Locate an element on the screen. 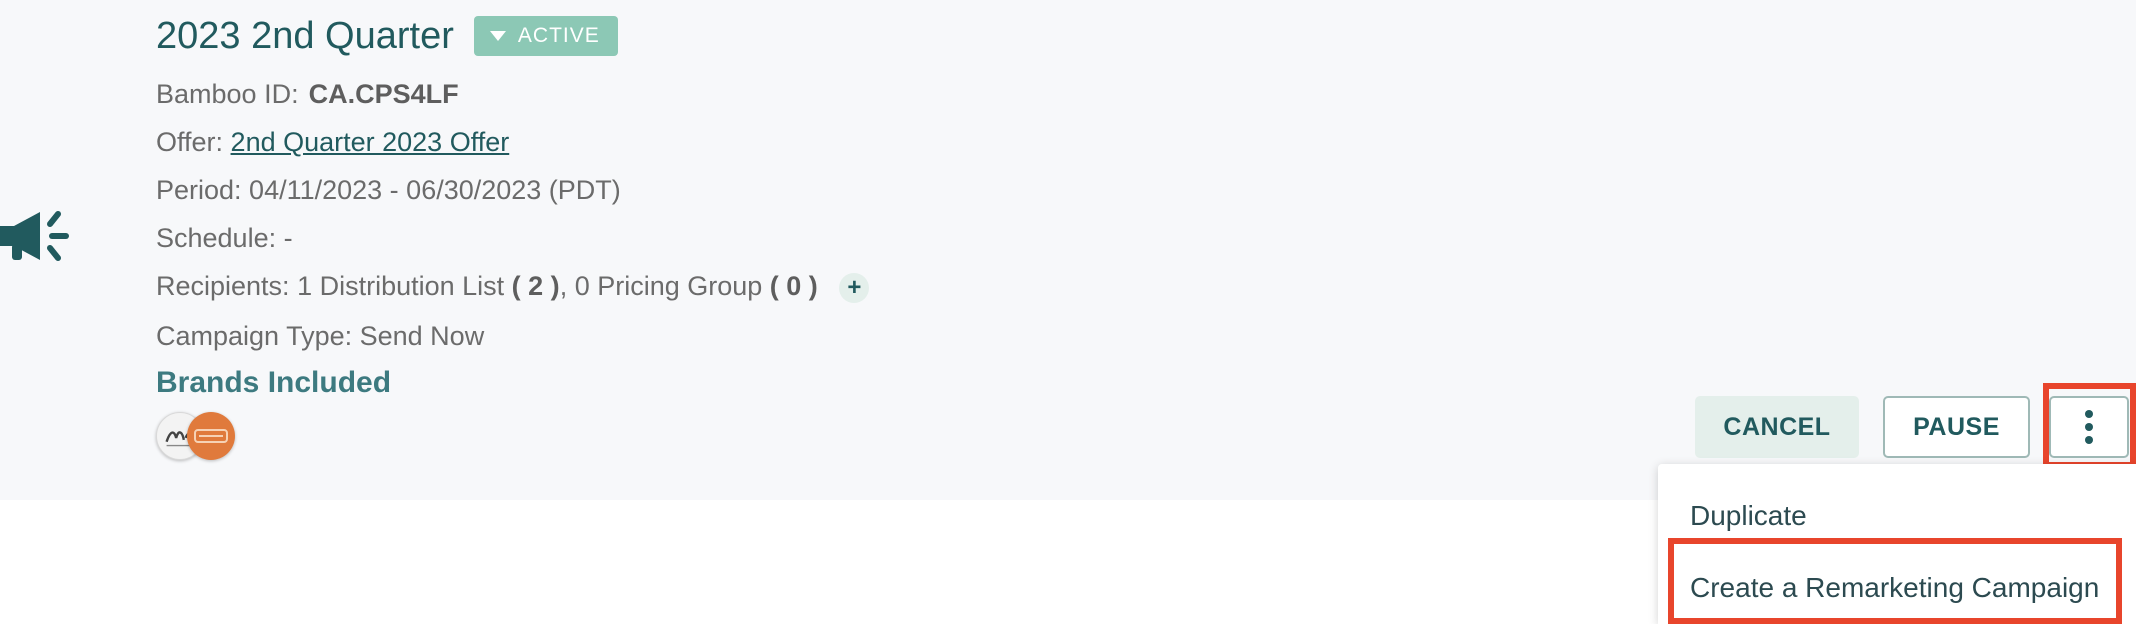  more-options-menu: Duplicate Create a Remarketing Campaign is located at coordinates (1897, 544).